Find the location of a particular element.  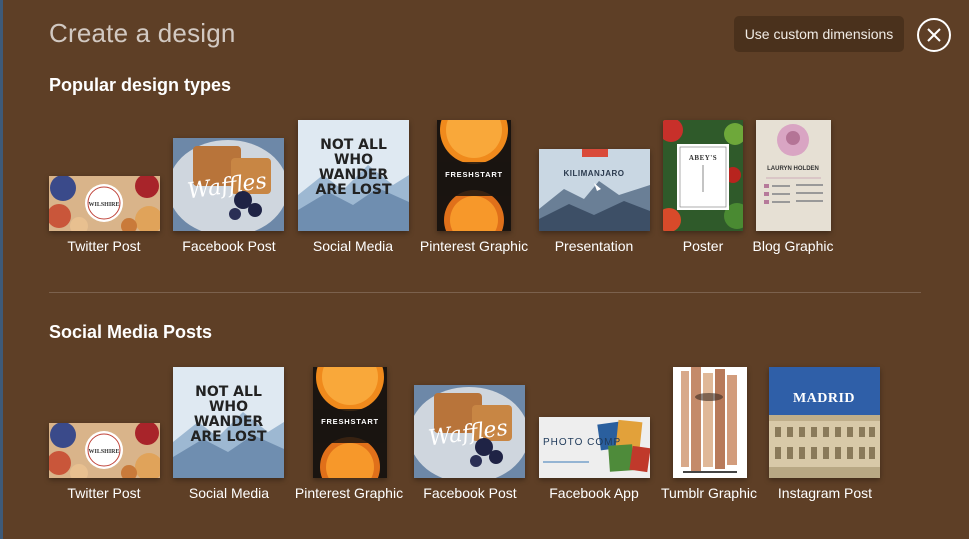

facebook-app-thumb-text: PHOTO COMP is located at coordinates (582, 442).